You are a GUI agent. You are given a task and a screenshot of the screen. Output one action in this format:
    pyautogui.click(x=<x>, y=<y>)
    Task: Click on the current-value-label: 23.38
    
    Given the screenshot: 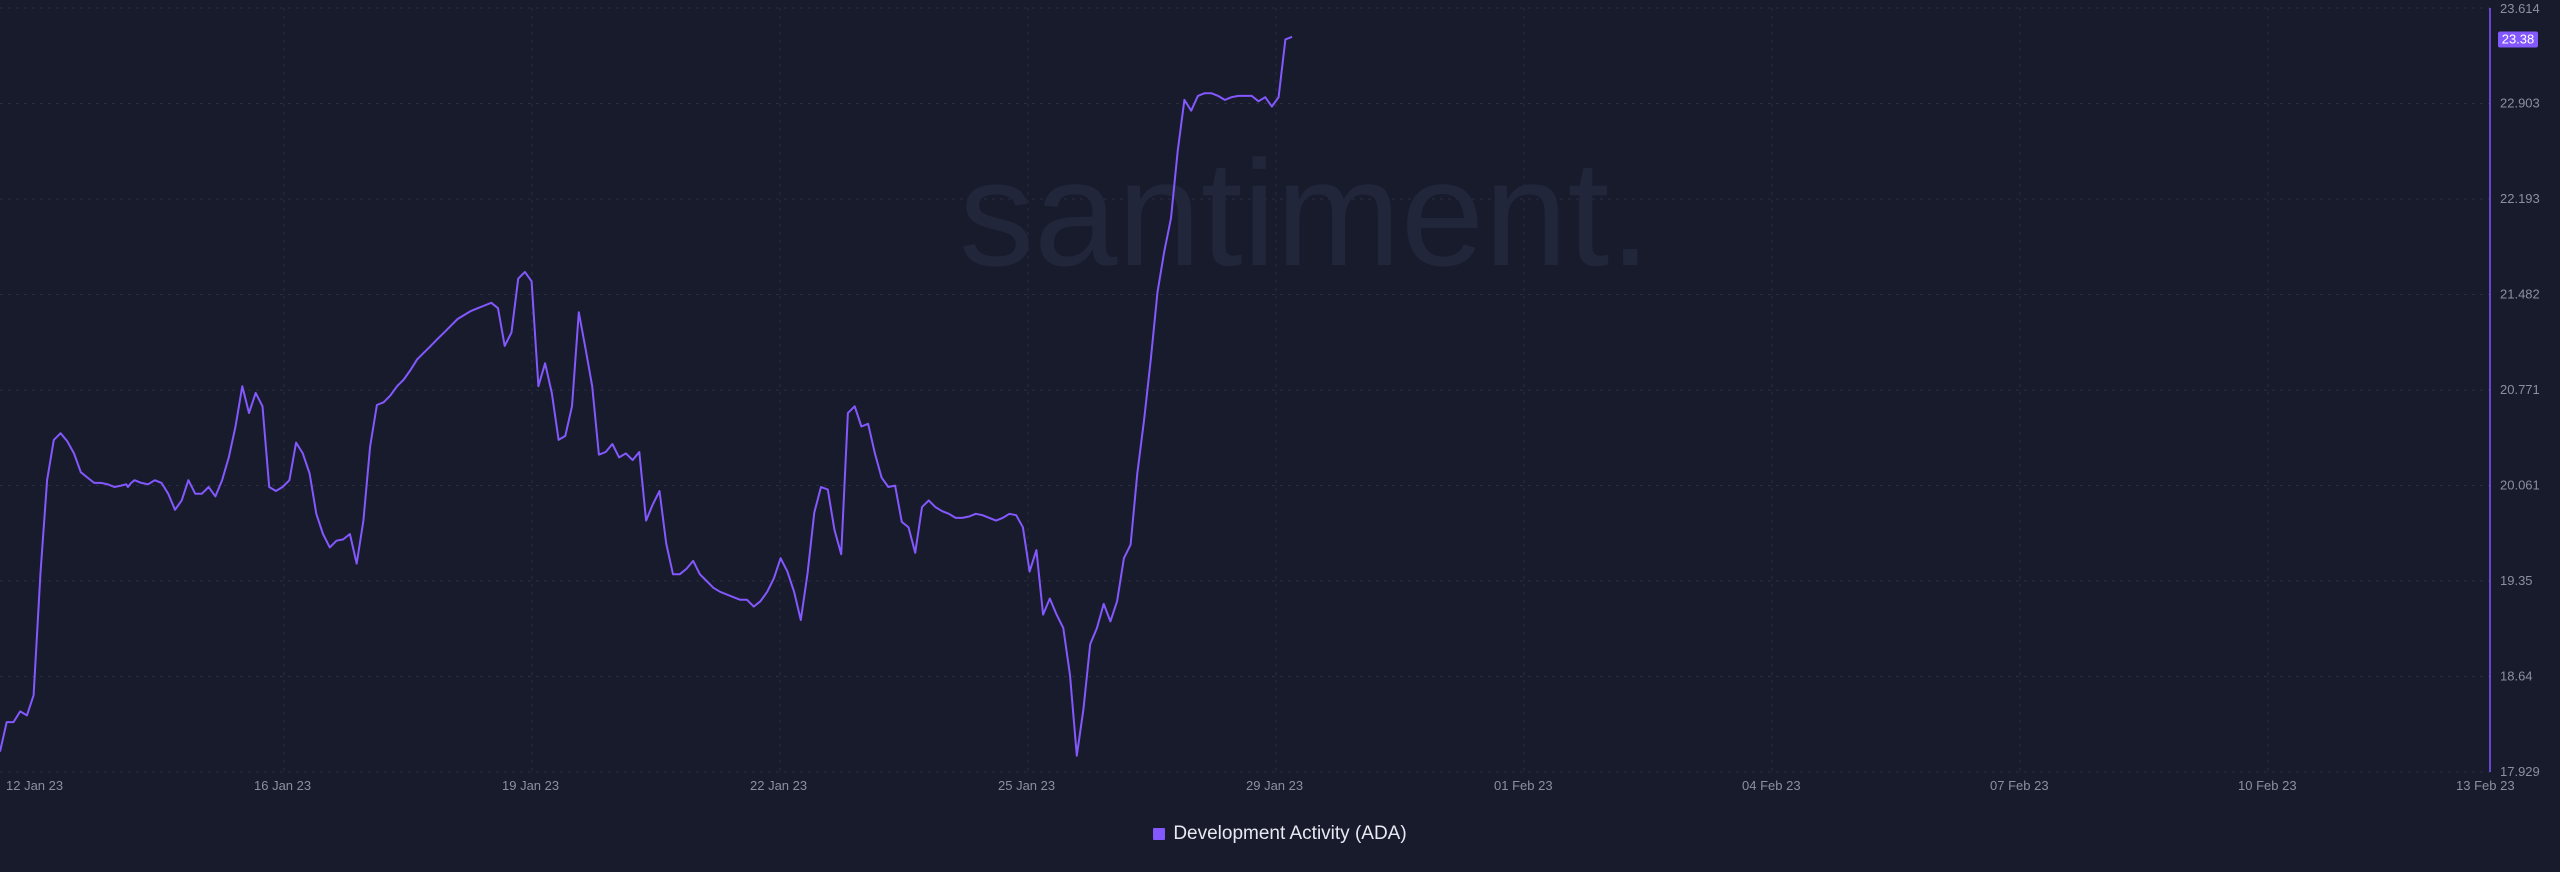 What is the action you would take?
    pyautogui.click(x=2518, y=38)
    